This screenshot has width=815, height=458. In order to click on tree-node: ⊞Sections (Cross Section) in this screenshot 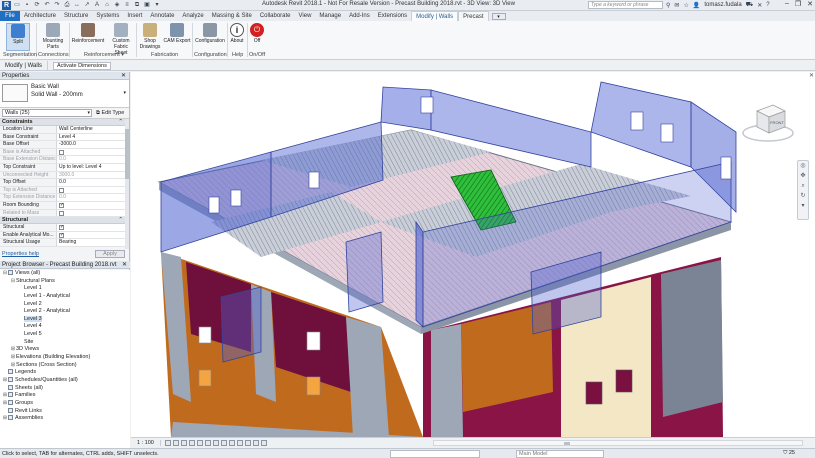, I will do `click(65, 366)`.